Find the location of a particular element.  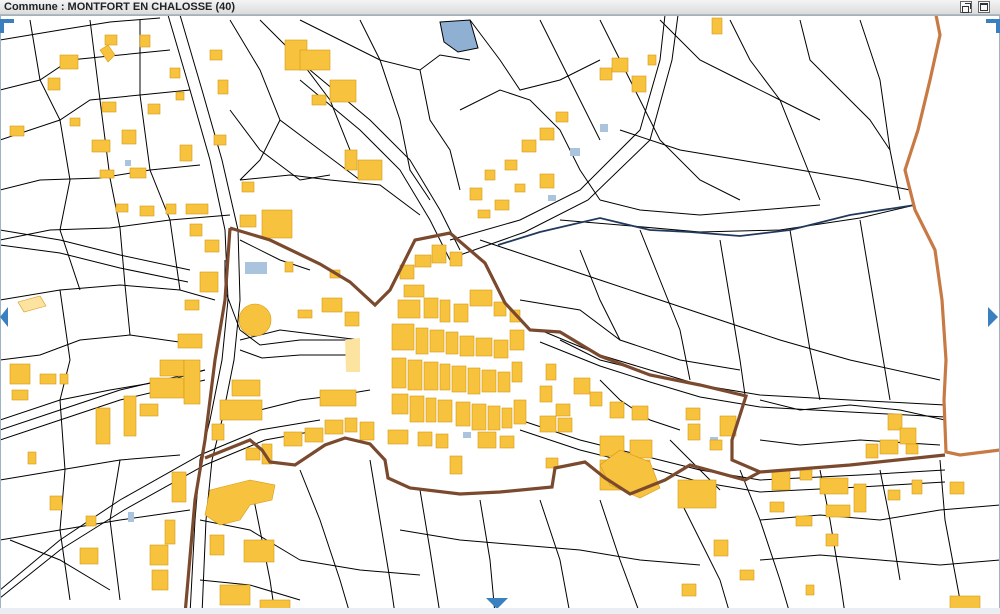

pan-left-arrow-icon is located at coordinates (5, 317).